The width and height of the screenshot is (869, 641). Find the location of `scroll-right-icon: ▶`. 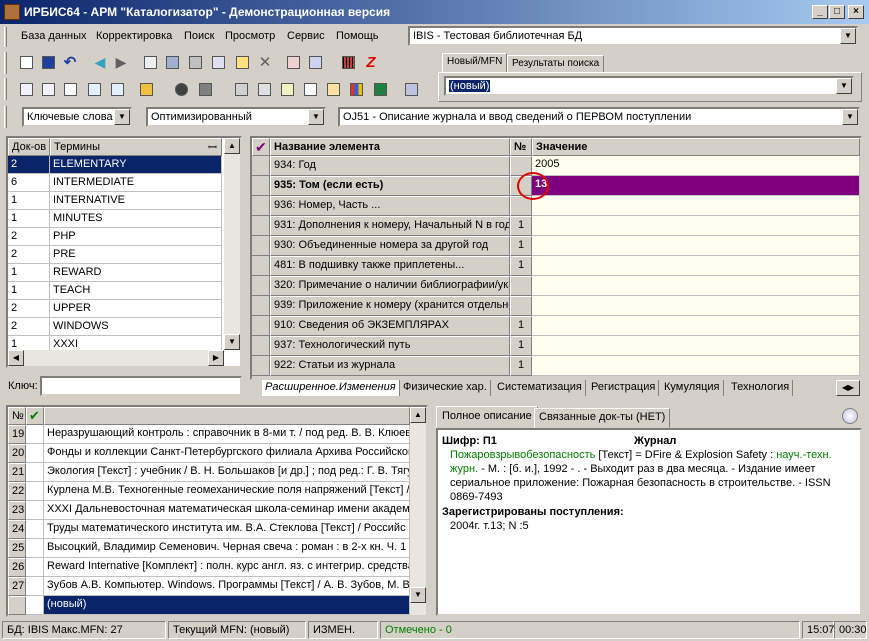

scroll-right-icon: ▶ is located at coordinates (216, 358).